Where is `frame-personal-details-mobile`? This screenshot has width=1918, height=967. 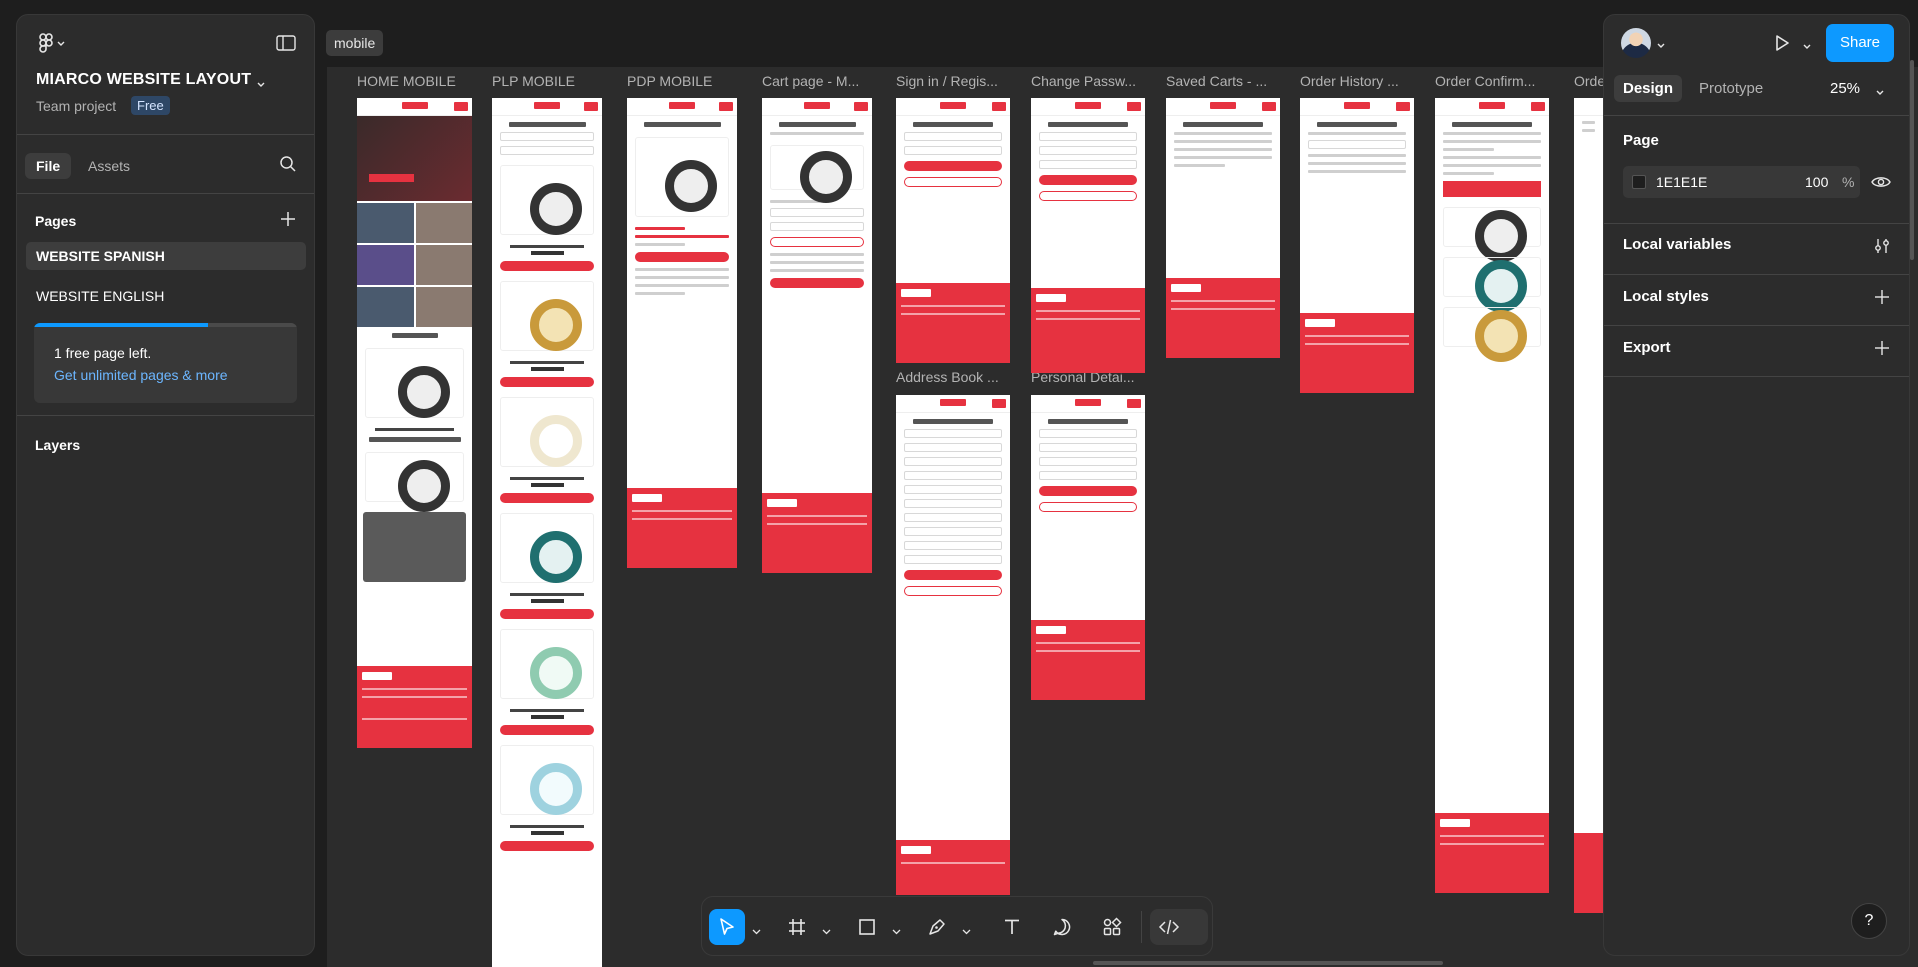
frame-personal-details-mobile is located at coordinates (1088, 547).